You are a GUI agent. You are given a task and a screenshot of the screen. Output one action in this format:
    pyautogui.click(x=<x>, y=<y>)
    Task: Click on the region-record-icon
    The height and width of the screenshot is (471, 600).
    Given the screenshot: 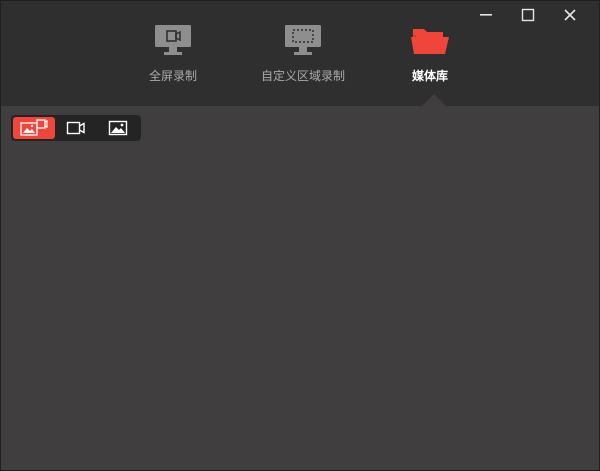 What is the action you would take?
    pyautogui.click(x=303, y=39)
    